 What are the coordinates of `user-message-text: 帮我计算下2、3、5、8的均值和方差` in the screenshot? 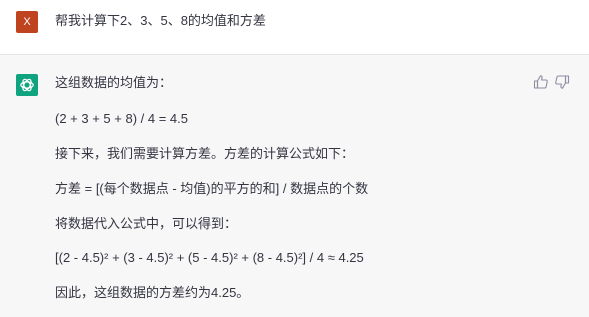 It's located at (160, 20).